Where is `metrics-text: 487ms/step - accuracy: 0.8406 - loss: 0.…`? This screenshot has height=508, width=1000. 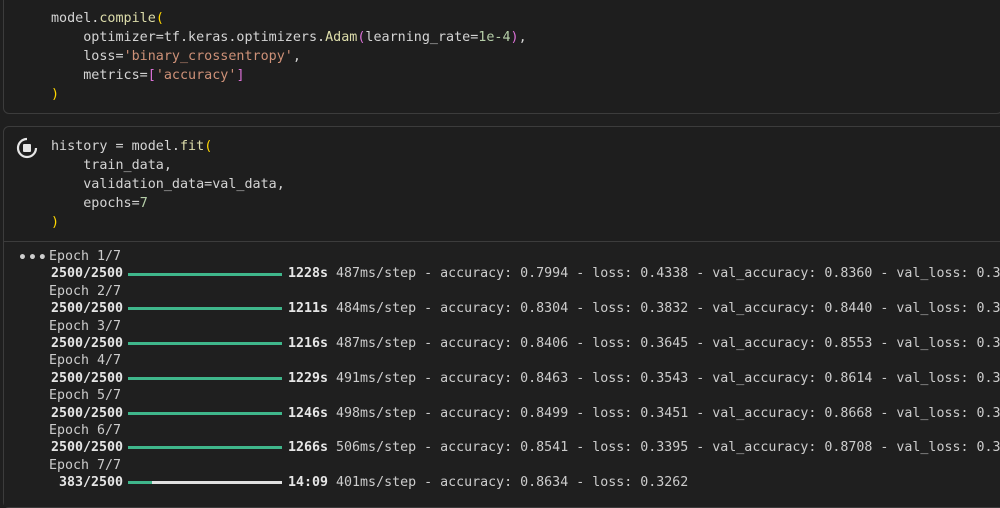 metrics-text: 487ms/step - accuracy: 0.8406 - loss: 0.… is located at coordinates (664, 343).